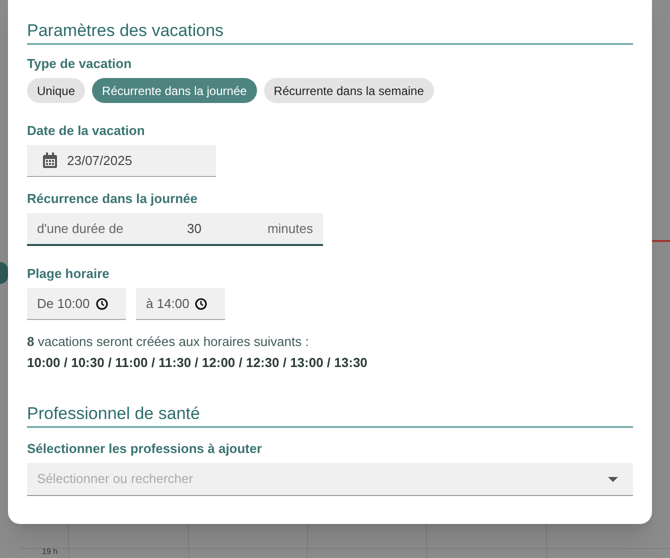 This screenshot has height=558, width=670. I want to click on field-label: Plage horaire, so click(68, 274).